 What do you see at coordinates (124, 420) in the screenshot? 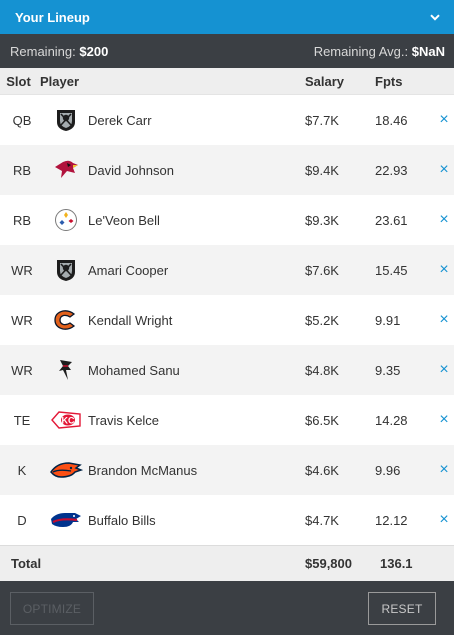
I see `player-name: Travis Kelce` at bounding box center [124, 420].